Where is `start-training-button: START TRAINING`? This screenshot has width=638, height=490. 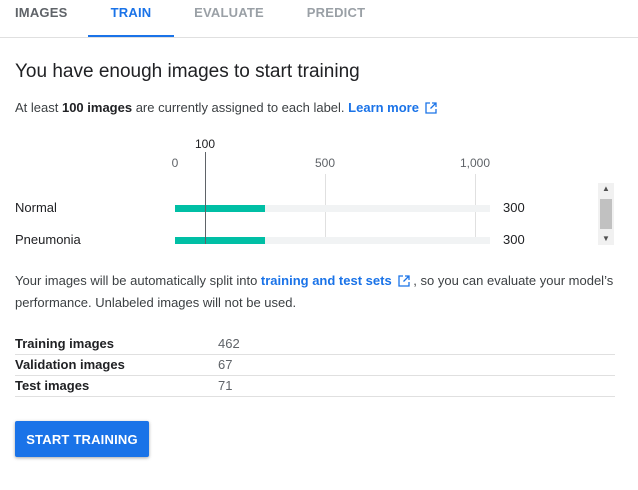
start-training-button: START TRAINING is located at coordinates (82, 439).